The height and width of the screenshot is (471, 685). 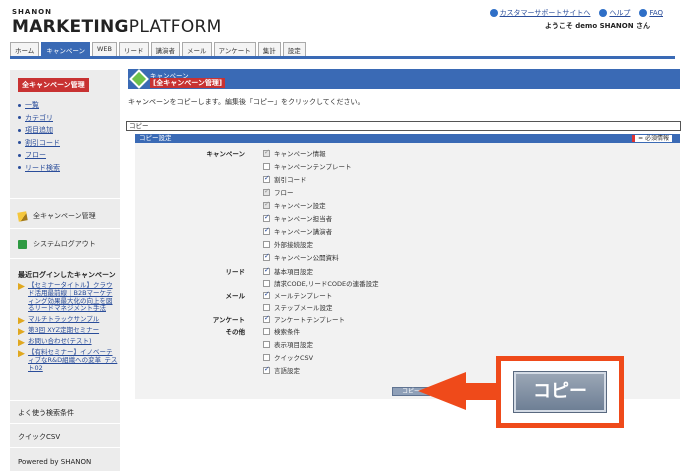 I want to click on zoomed-copy-button: コピー, so click(x=560, y=392).